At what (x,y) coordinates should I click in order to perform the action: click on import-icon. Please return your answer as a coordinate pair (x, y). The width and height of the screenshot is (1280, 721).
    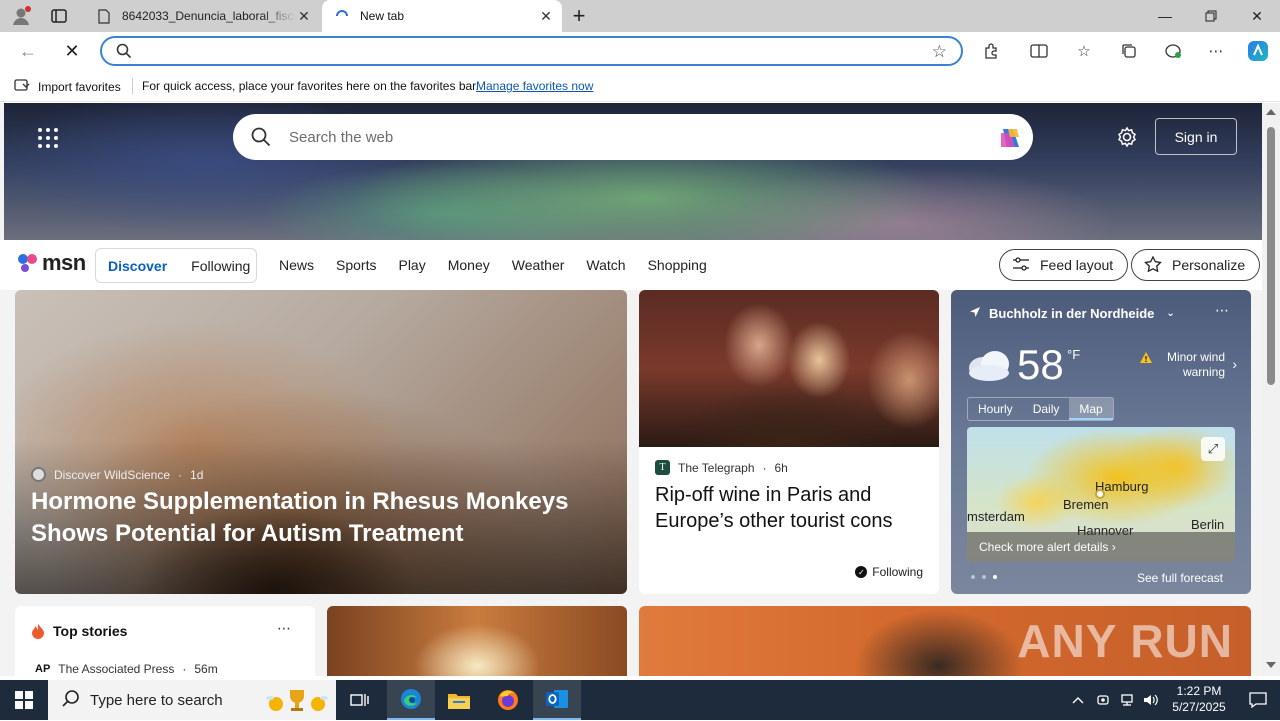
    Looking at the image, I should click on (22, 86).